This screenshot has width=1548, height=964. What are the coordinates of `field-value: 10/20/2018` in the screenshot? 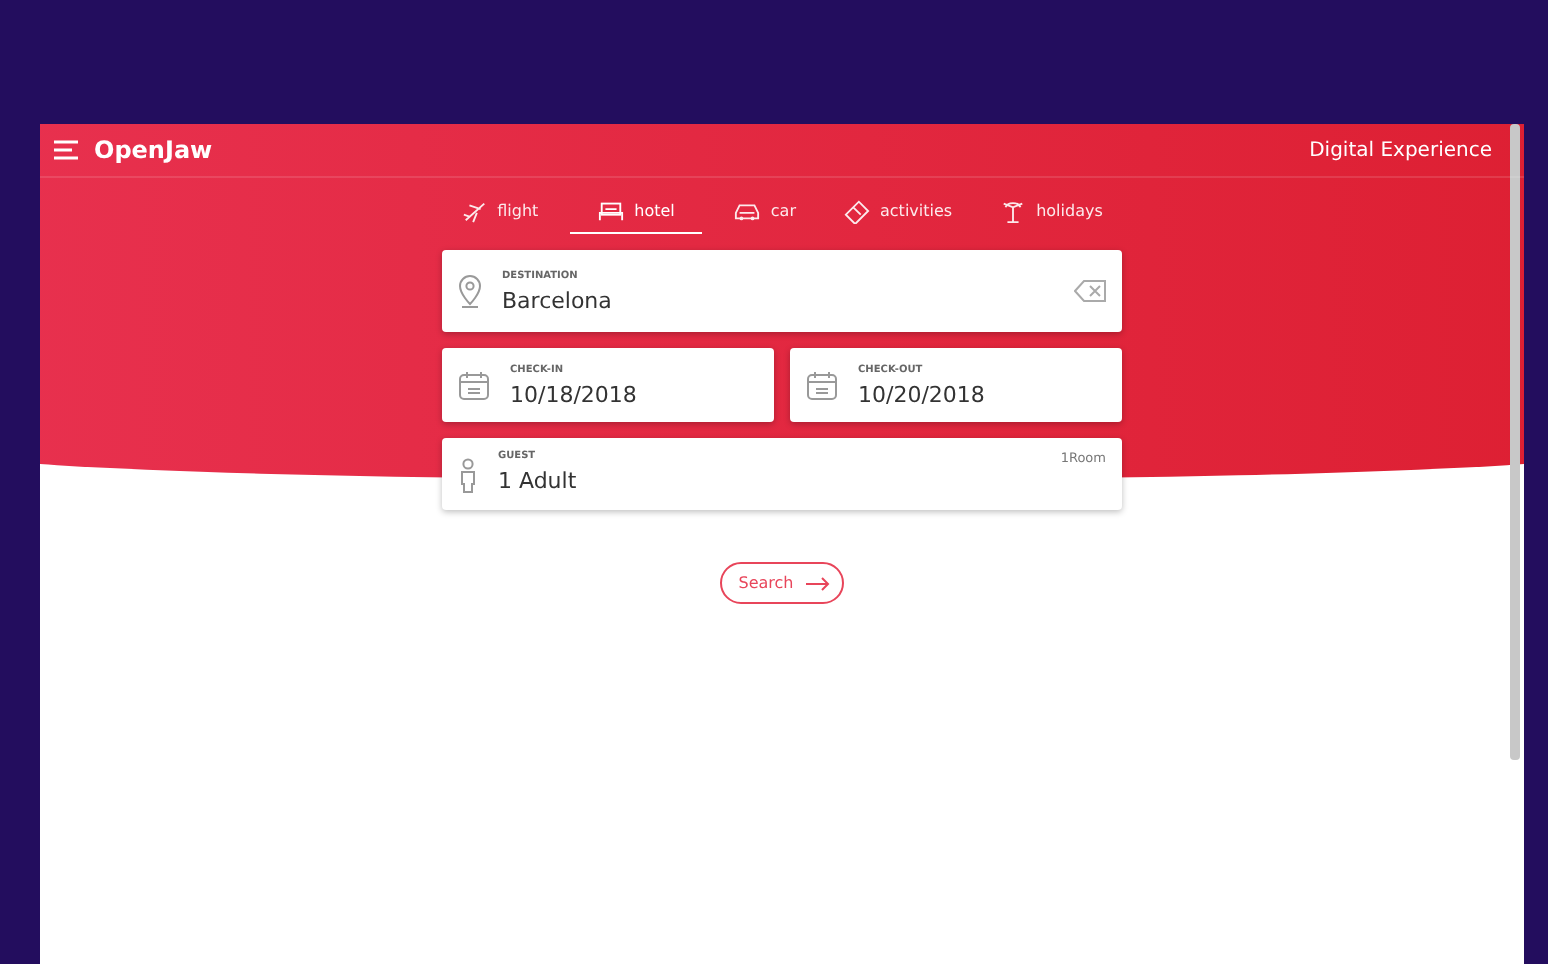 It's located at (922, 394).